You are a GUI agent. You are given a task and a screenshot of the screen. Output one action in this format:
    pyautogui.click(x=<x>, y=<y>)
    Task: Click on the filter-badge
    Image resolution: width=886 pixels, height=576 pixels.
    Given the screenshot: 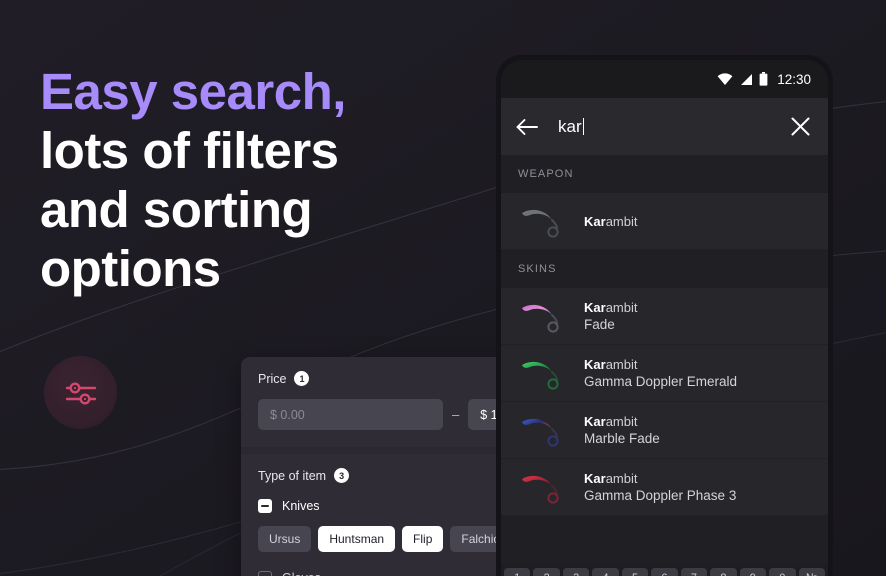 What is the action you would take?
    pyautogui.click(x=80, y=392)
    